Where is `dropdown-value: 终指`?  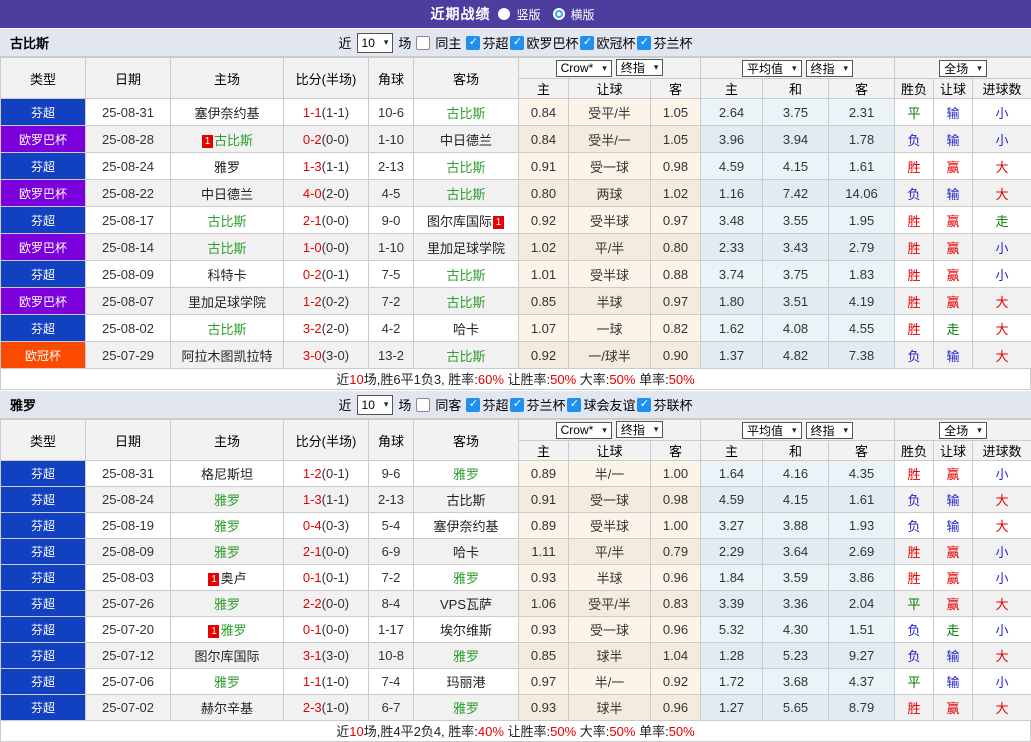 dropdown-value: 终指 is located at coordinates (633, 67).